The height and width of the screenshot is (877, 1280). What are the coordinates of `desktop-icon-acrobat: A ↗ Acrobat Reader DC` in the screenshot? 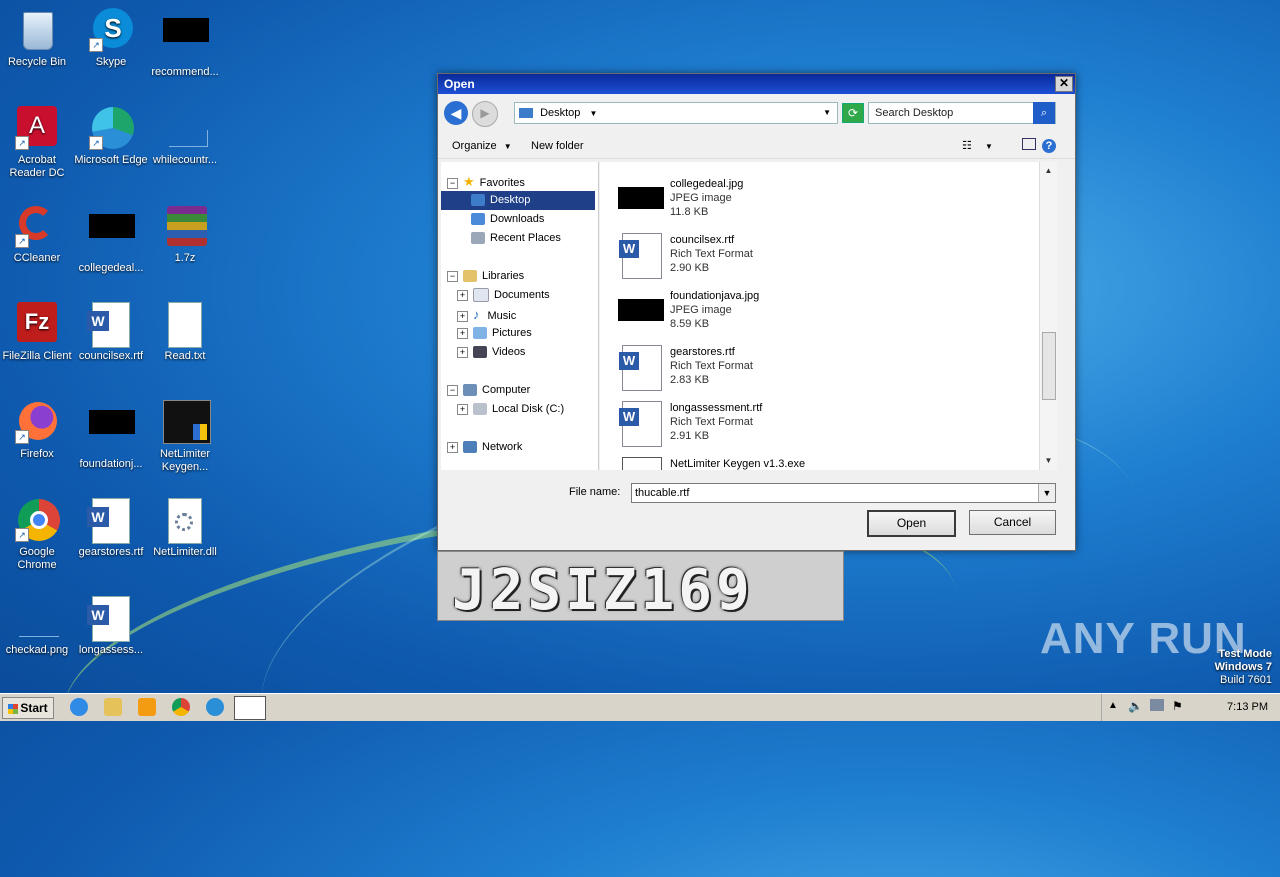 It's located at (37, 143).